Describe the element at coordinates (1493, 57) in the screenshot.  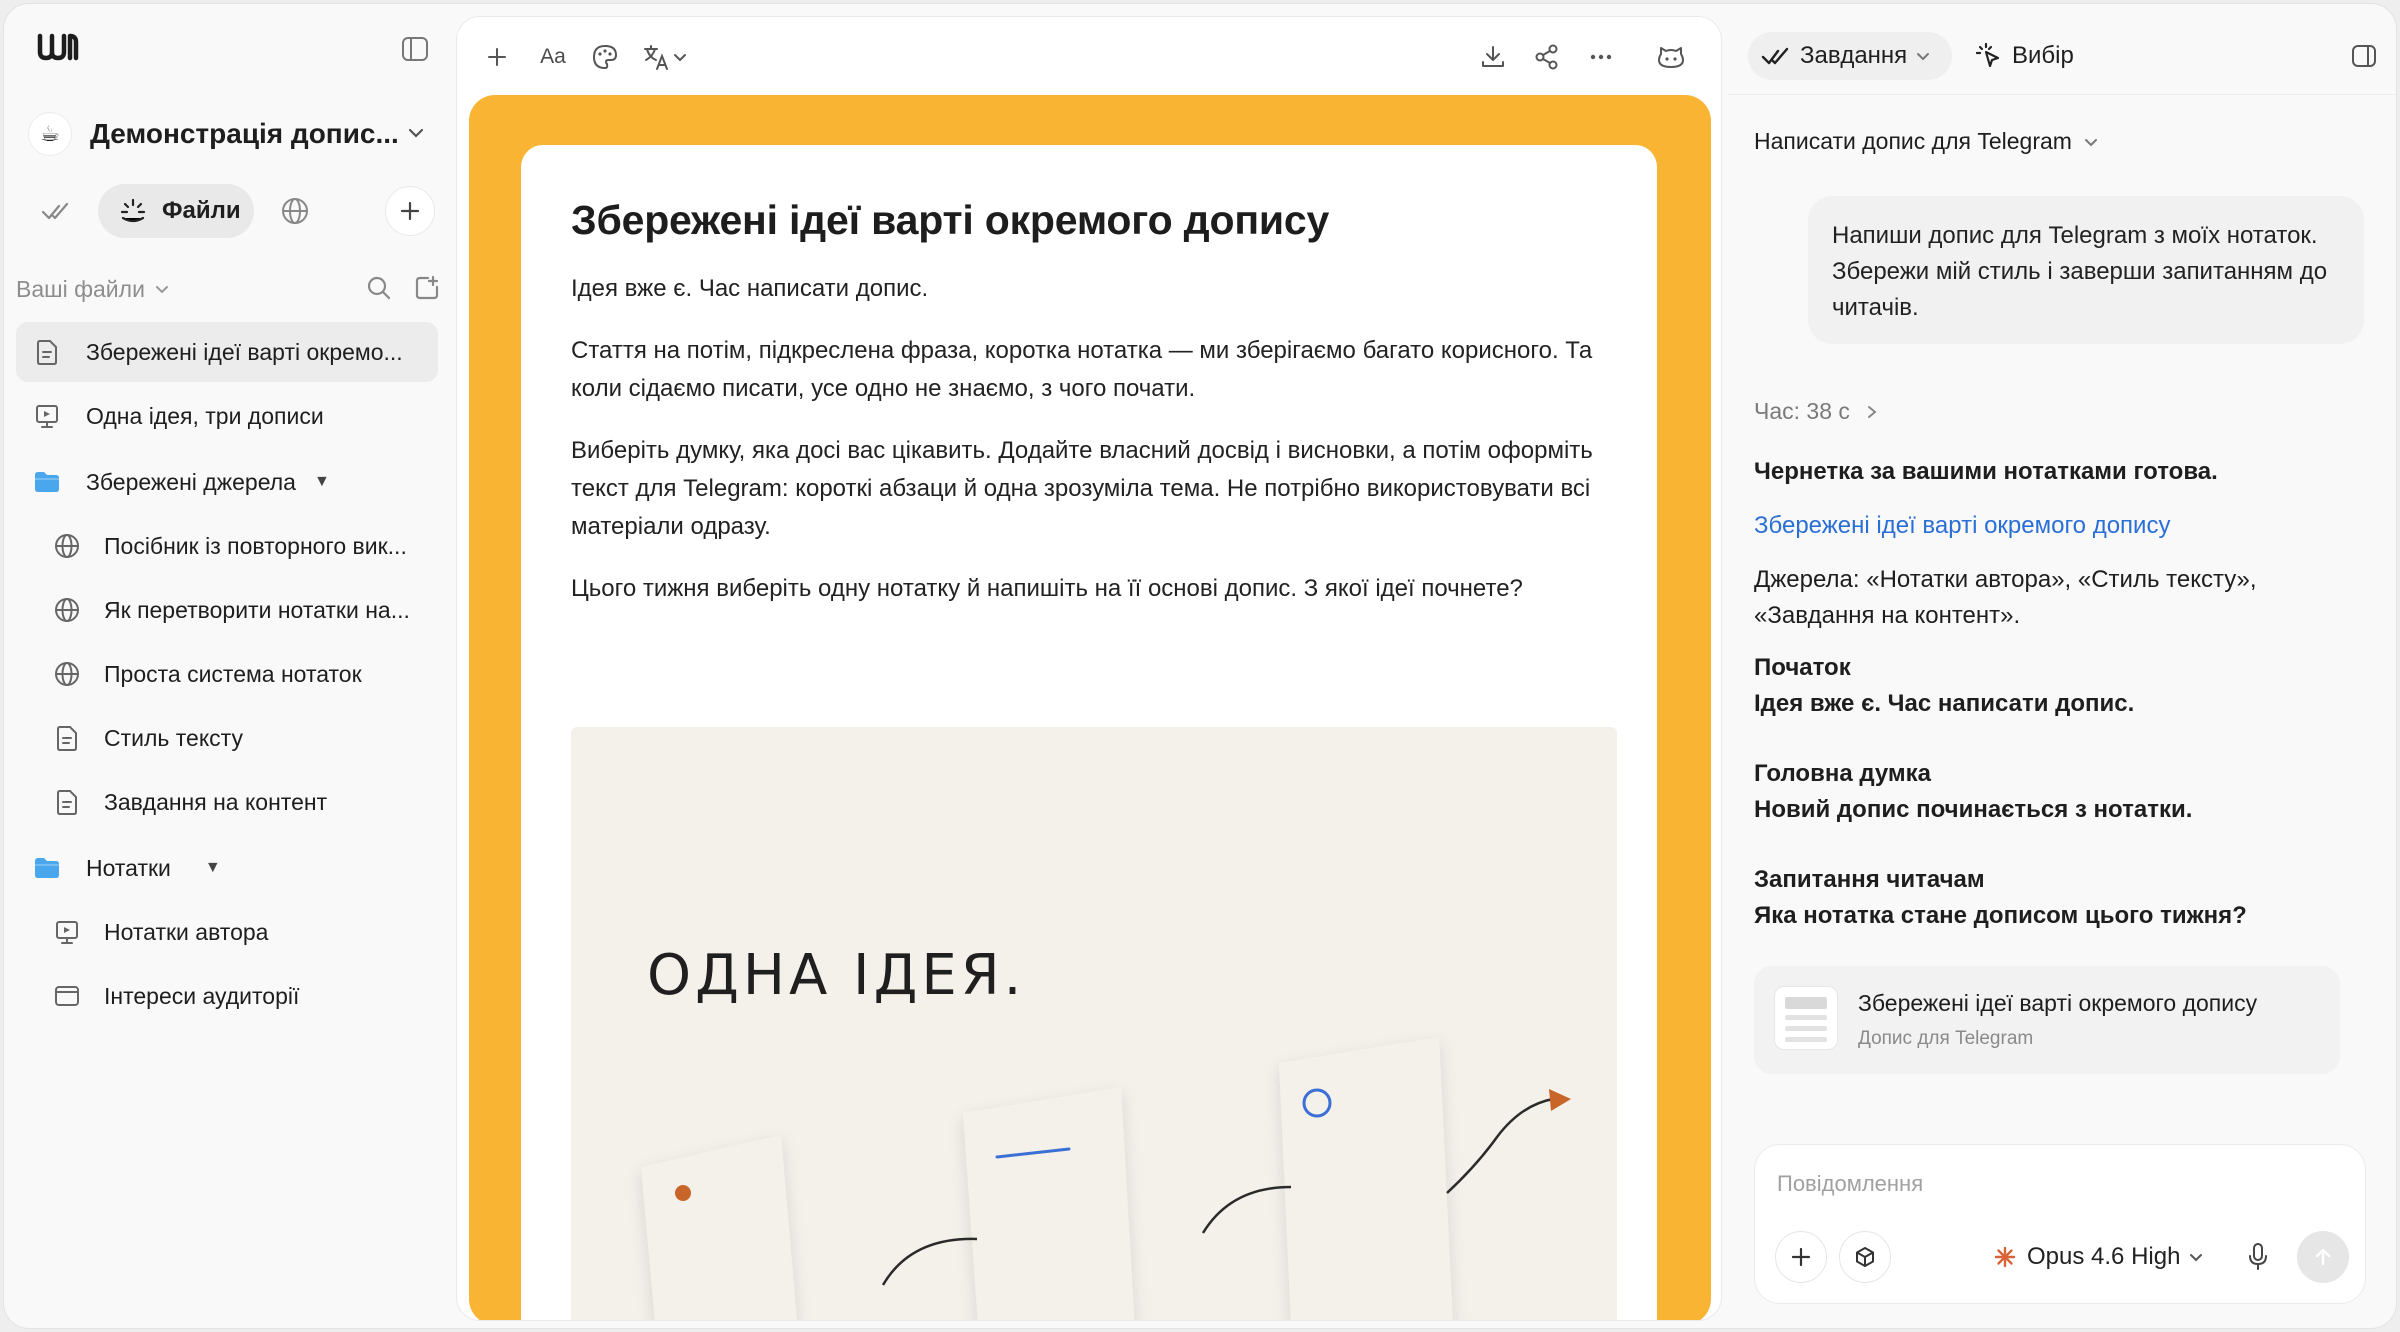
I see `download-icon` at that location.